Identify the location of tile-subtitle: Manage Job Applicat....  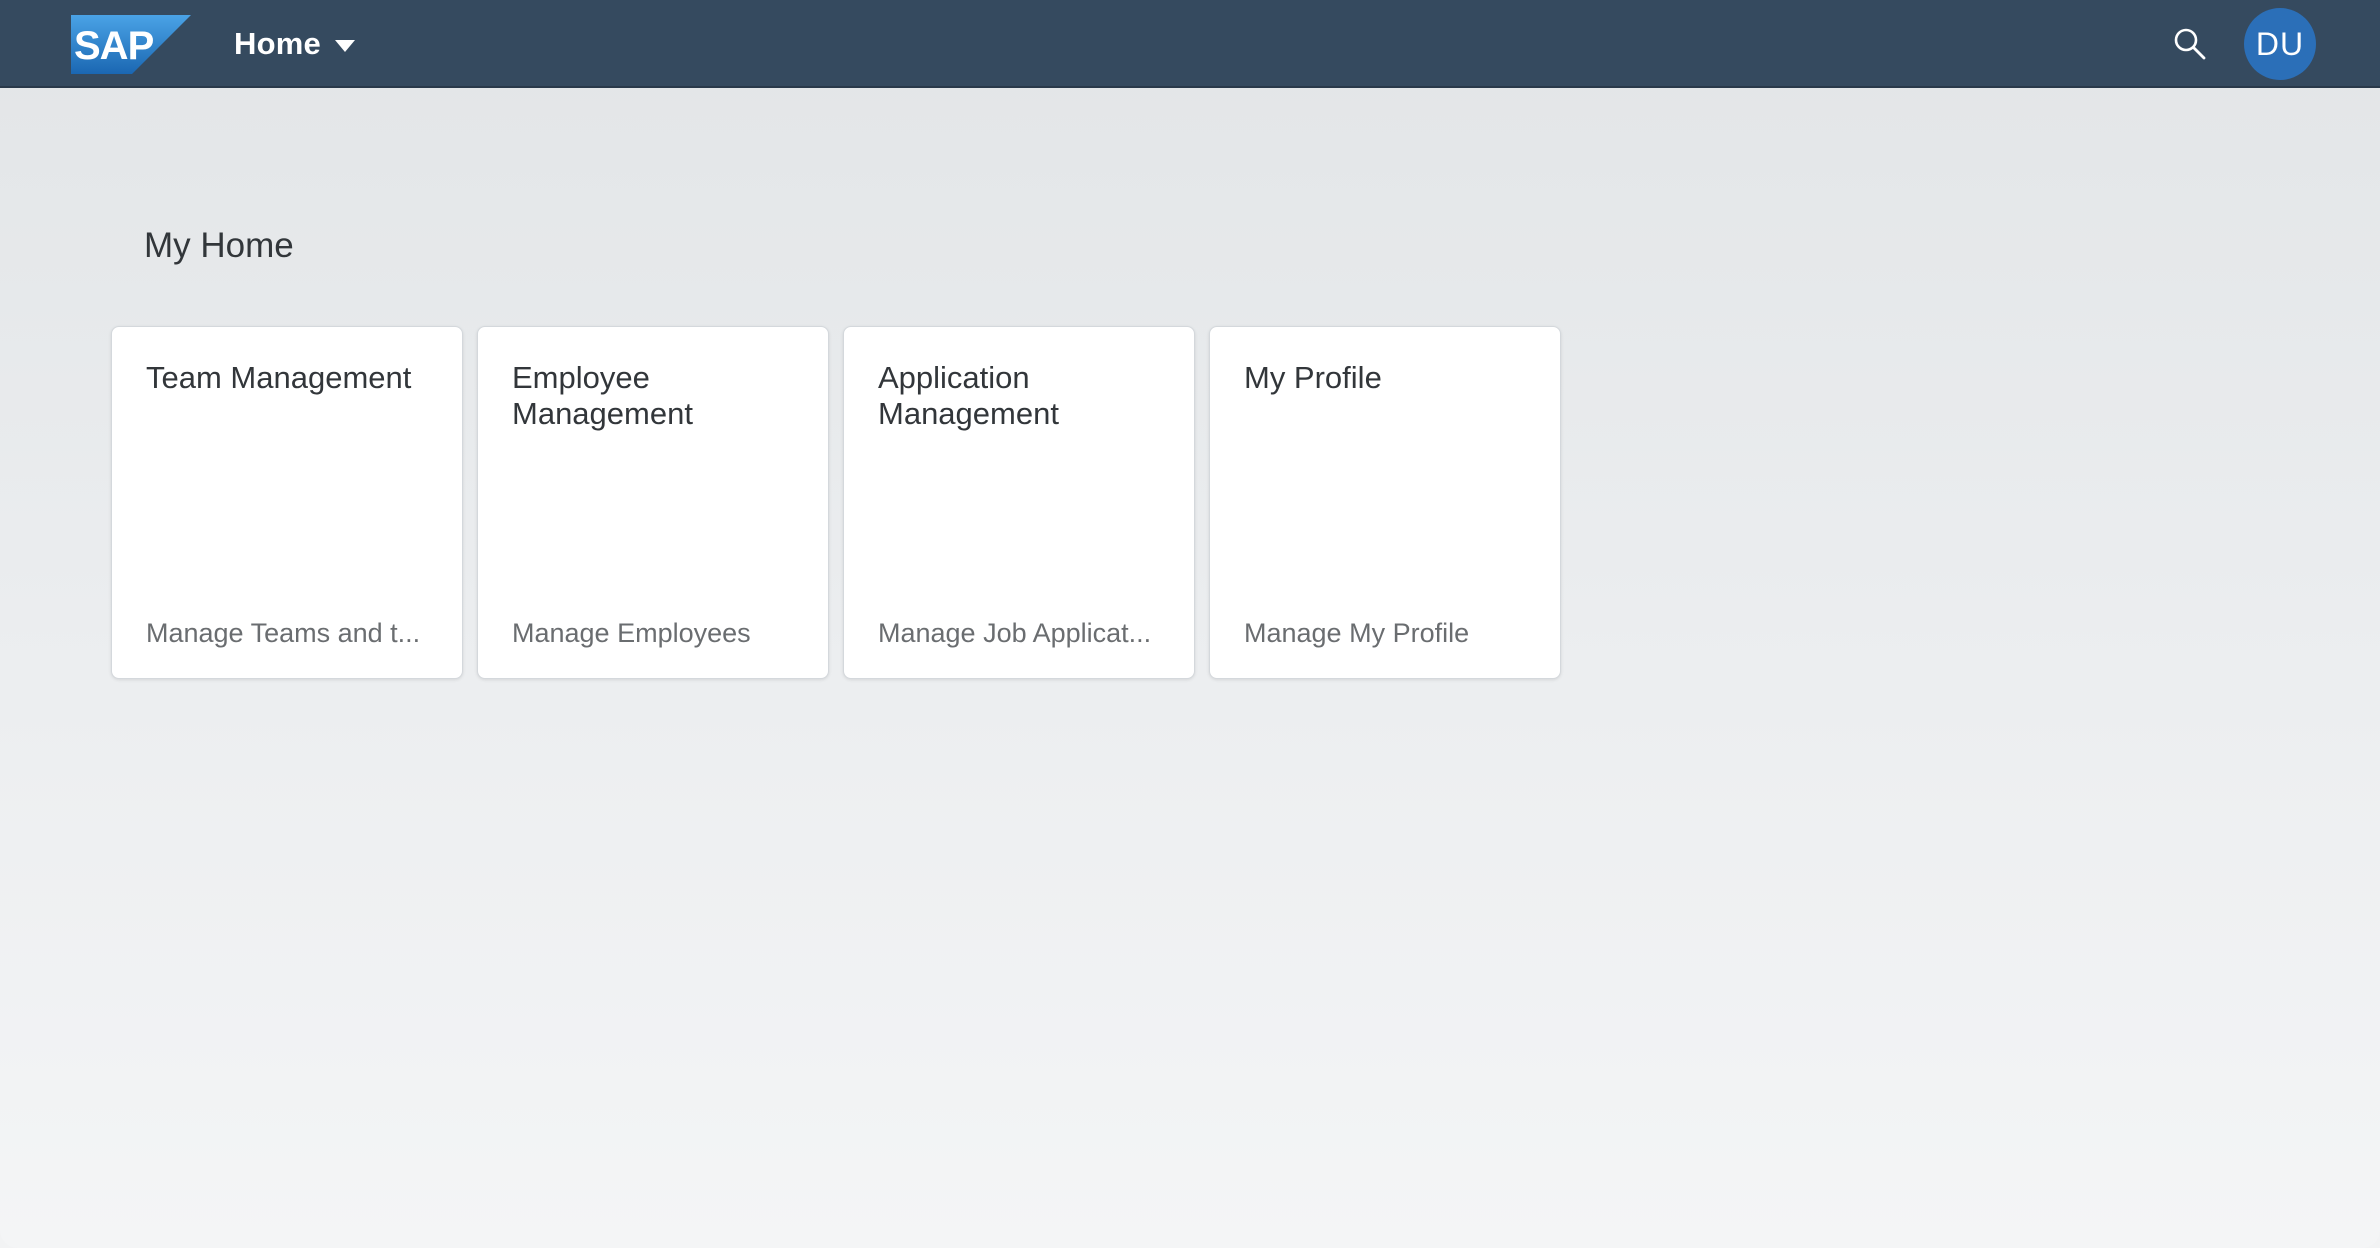
(1028, 633).